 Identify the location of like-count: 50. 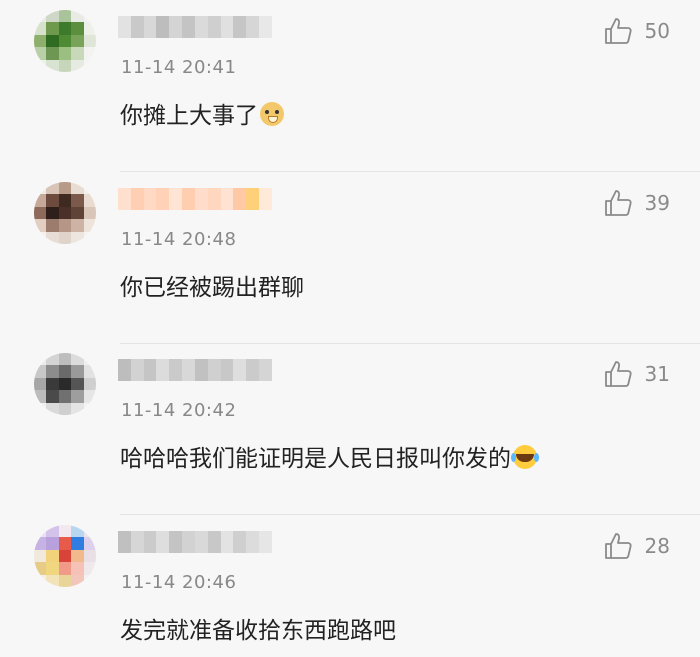
(657, 31).